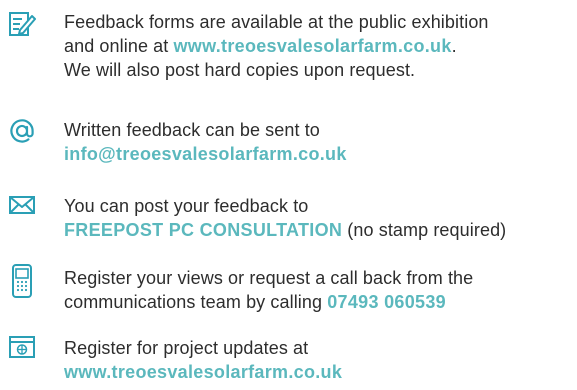  What do you see at coordinates (454, 46) in the screenshot?
I see `feedback-forms-line-2-suffix: .` at bounding box center [454, 46].